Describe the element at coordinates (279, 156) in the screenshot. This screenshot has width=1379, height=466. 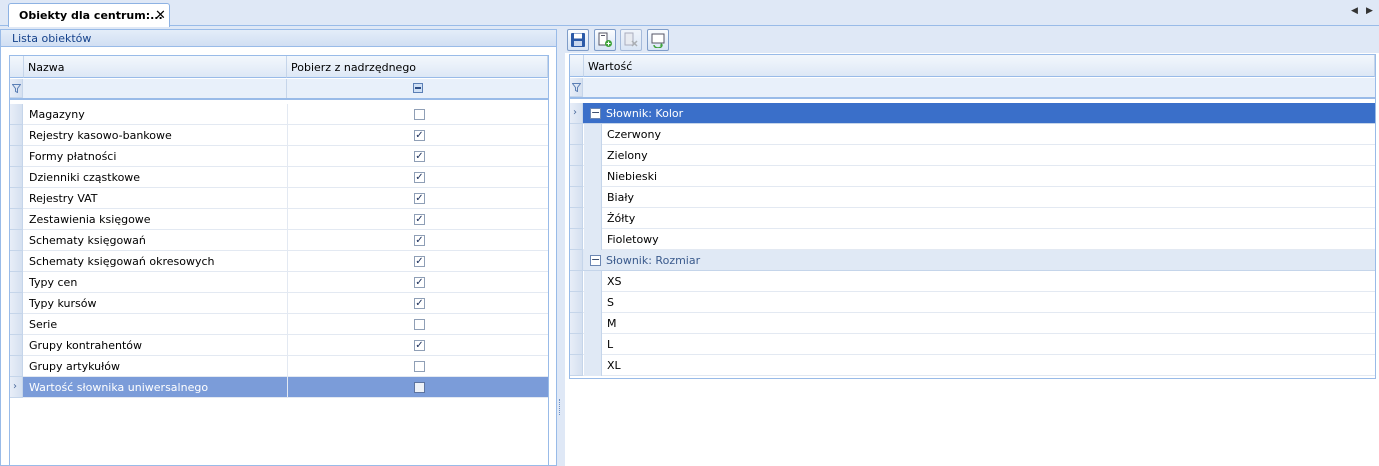
I see `table-row: Formy płatności ✓` at that location.